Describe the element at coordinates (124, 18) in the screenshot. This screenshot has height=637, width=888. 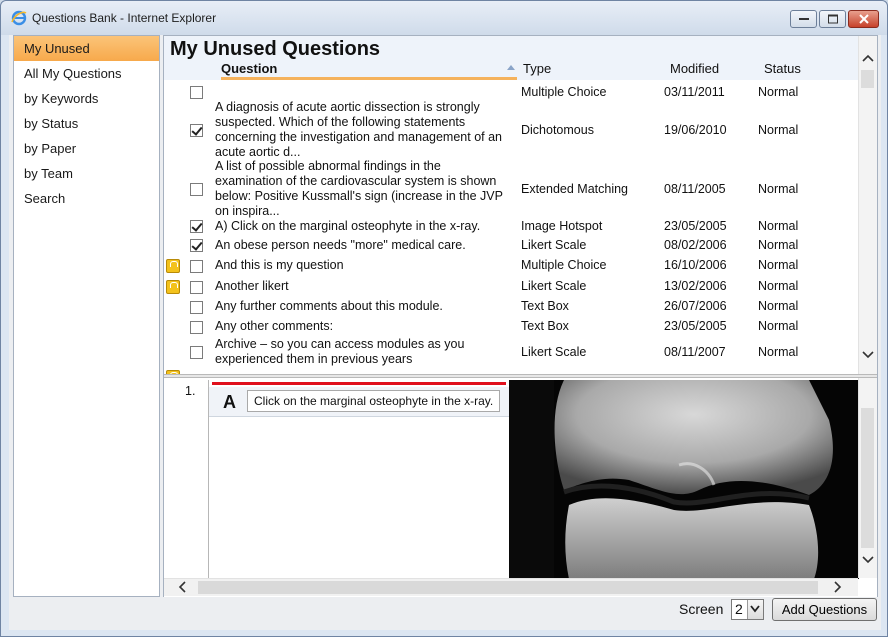
I see `window-title: Questions Bank - Internet Explorer` at that location.